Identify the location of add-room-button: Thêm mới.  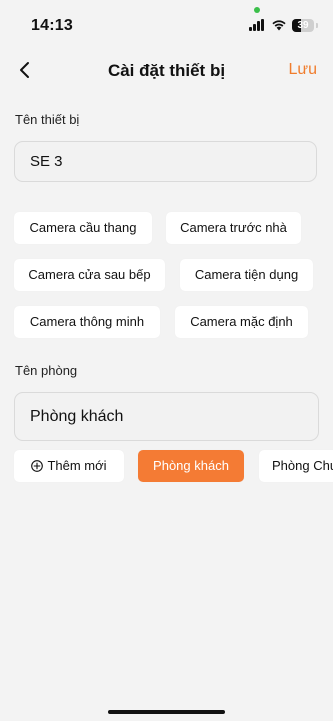
(69, 466).